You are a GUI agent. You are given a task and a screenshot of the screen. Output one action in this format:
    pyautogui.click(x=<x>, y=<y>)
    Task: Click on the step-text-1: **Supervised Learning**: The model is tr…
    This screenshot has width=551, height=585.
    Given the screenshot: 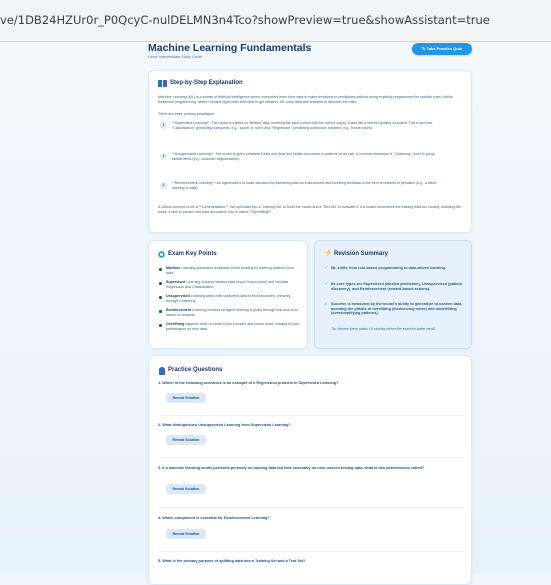 What is the action you would take?
    pyautogui.click(x=302, y=125)
    